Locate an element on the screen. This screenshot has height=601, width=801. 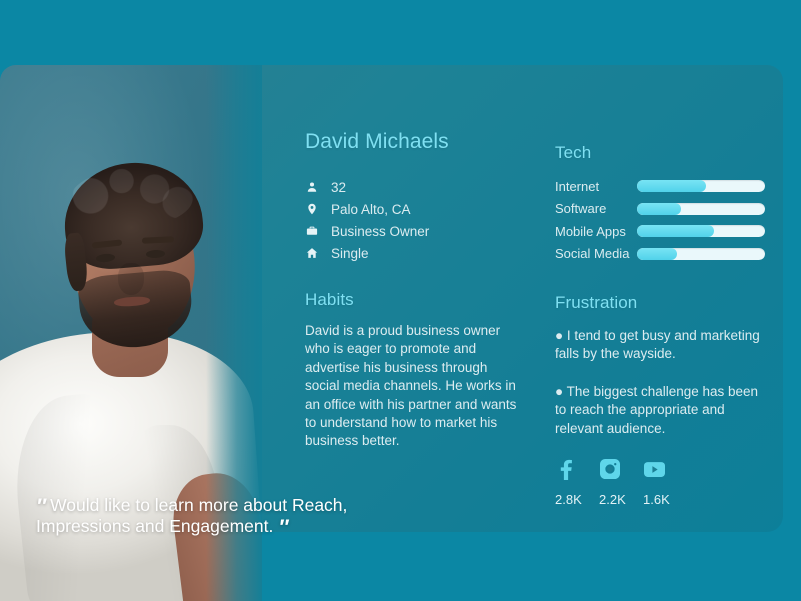
tech-row-software: Software is located at coordinates (660, 209).